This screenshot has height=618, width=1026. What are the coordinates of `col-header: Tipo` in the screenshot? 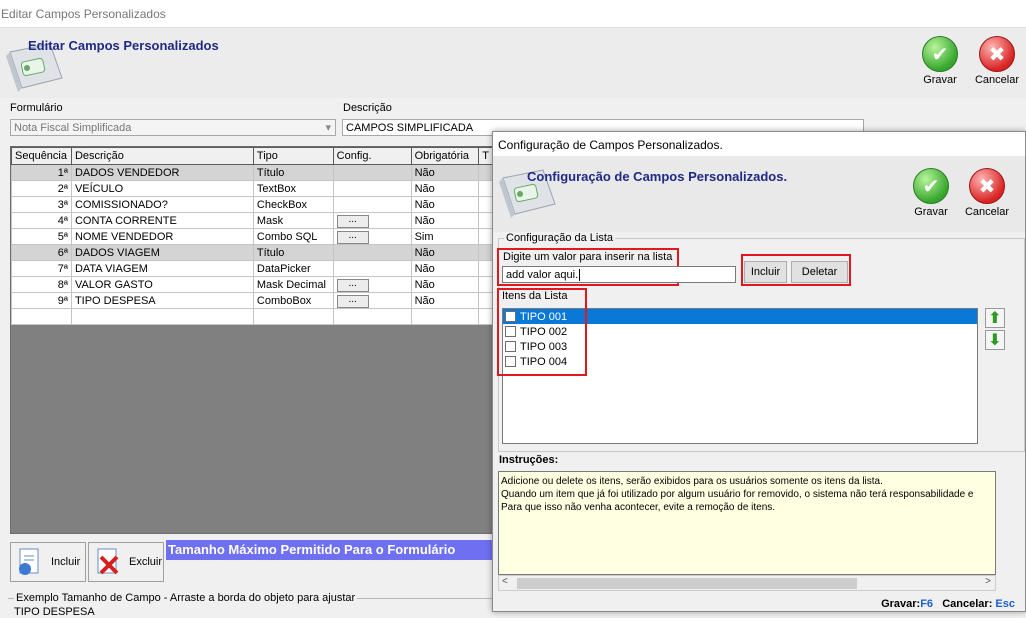 It's located at (293, 156).